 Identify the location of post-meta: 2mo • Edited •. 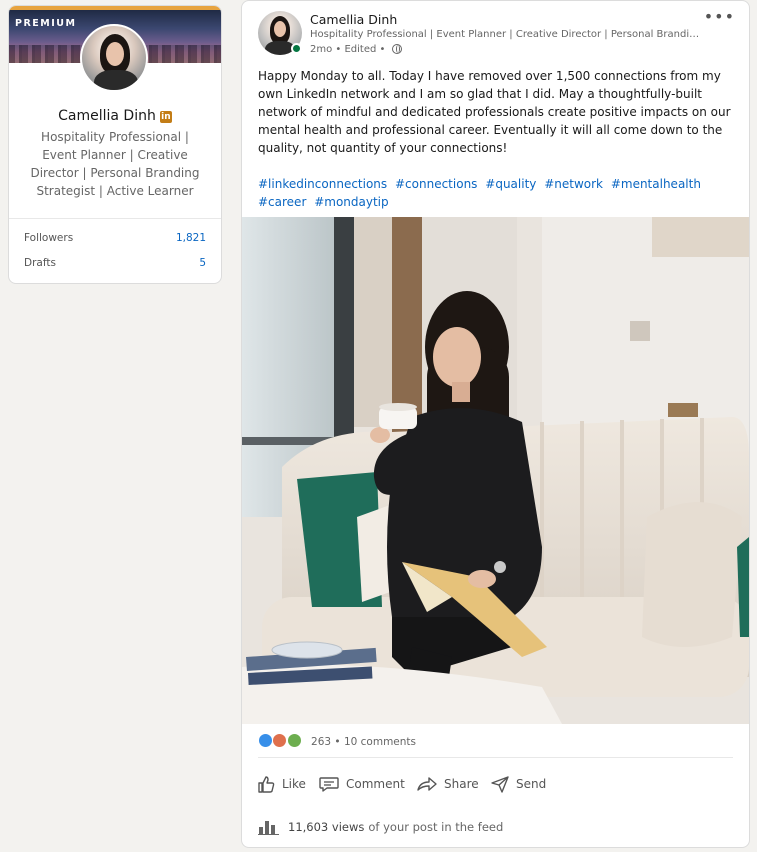
(356, 49).